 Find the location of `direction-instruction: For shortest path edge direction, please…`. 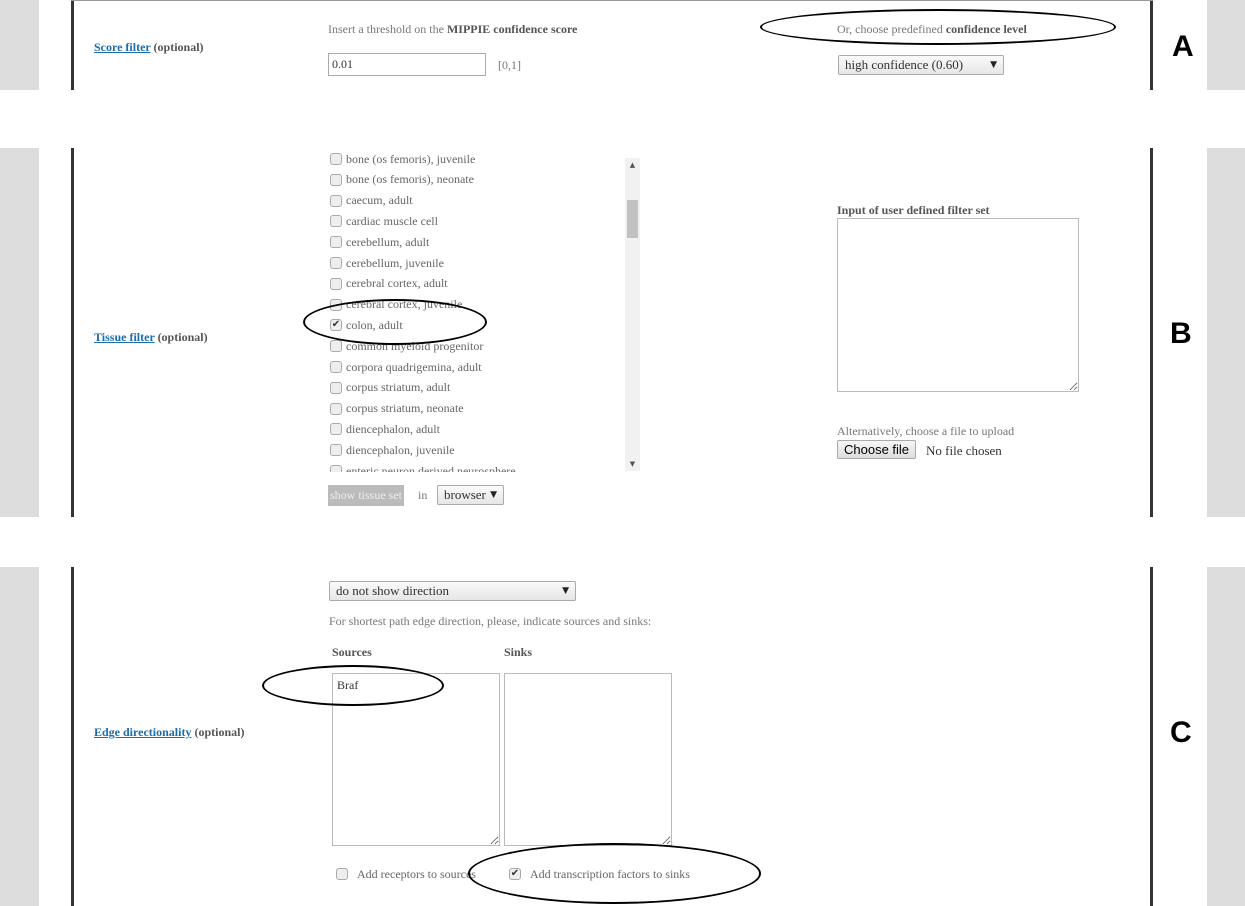

direction-instruction: For shortest path edge direction, please… is located at coordinates (490, 621).